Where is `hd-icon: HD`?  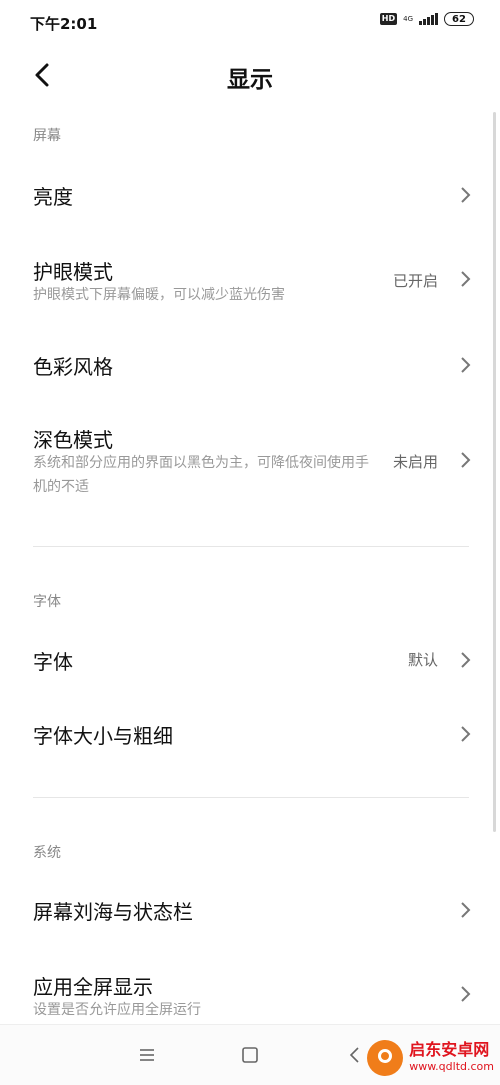
hd-icon: HD is located at coordinates (388, 19).